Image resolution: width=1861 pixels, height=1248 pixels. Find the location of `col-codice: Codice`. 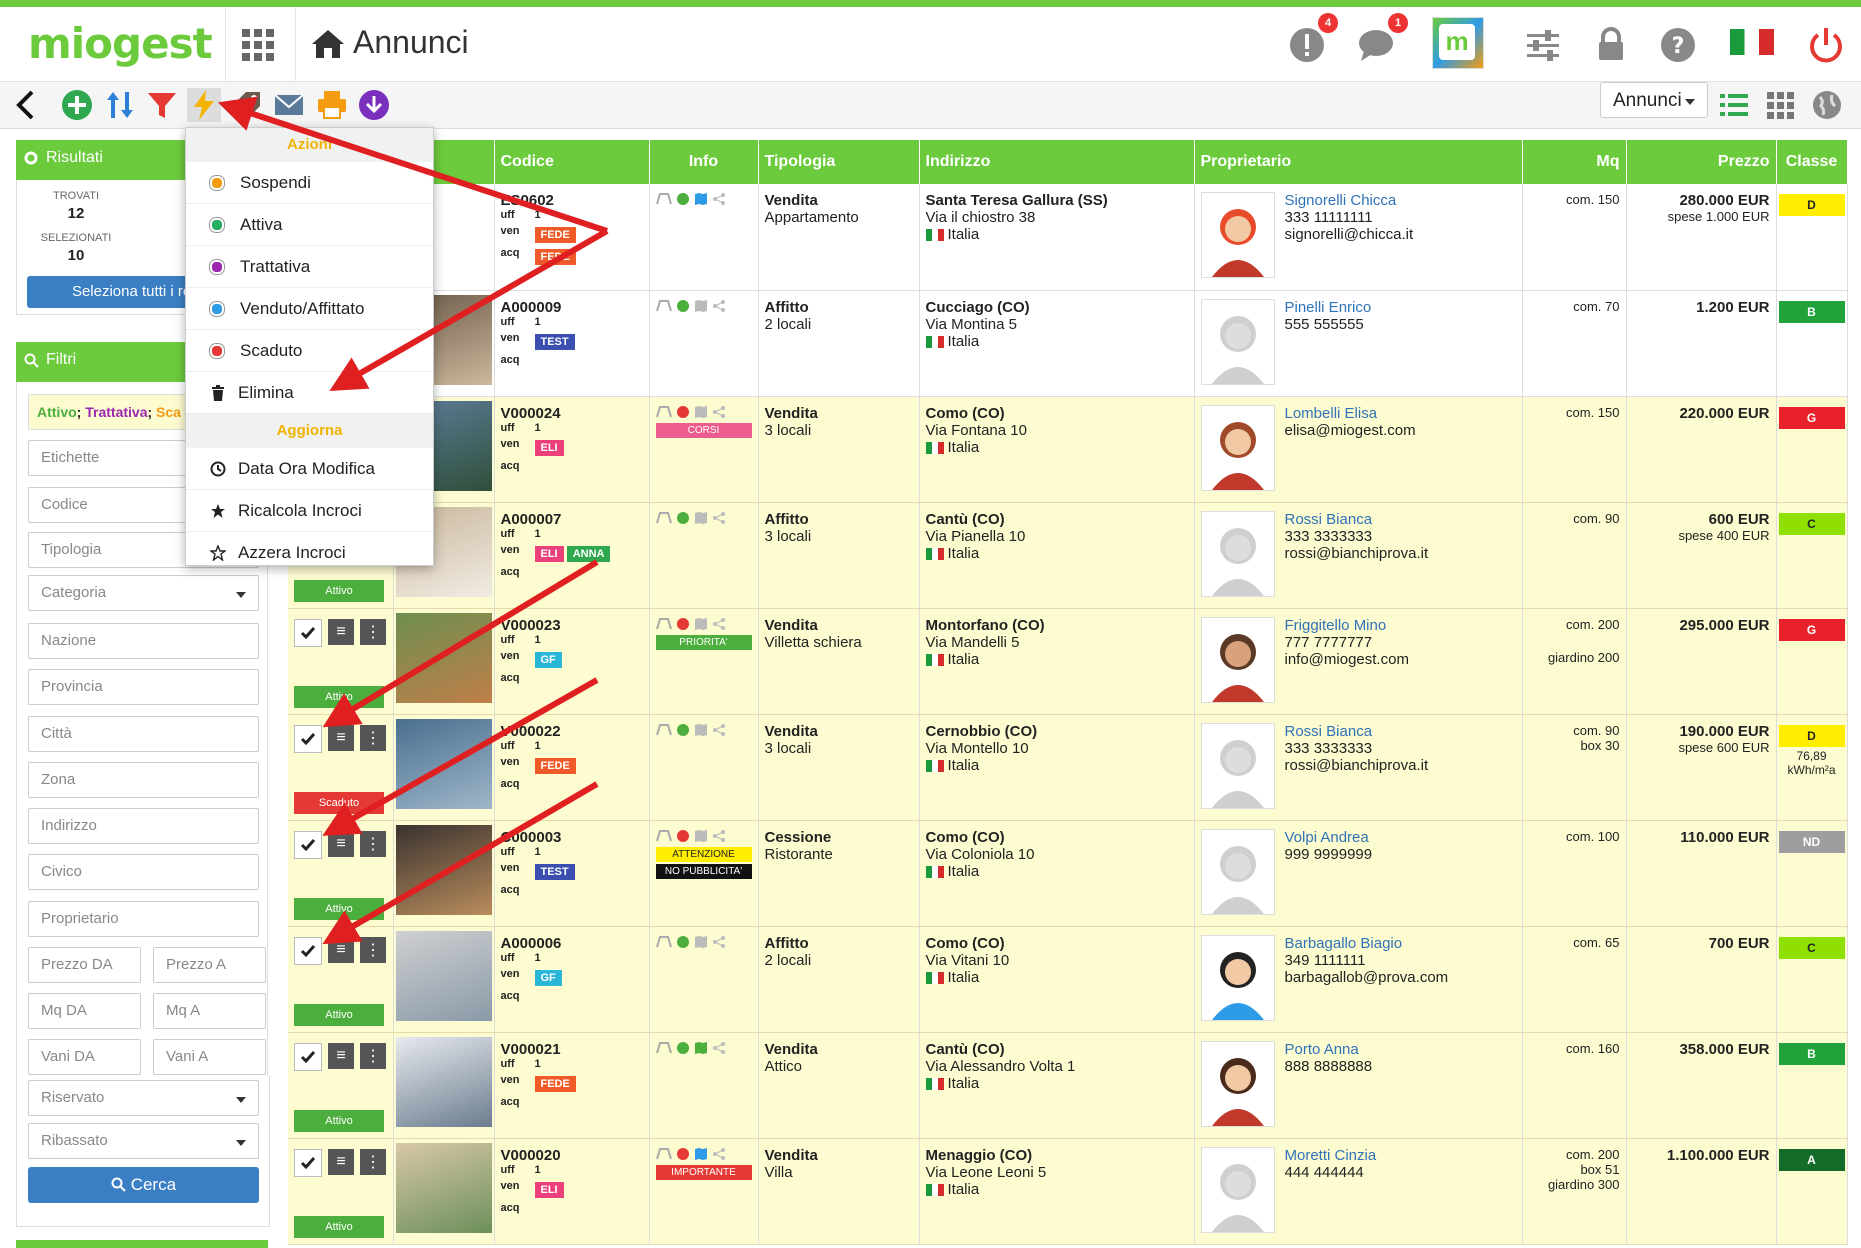

col-codice: Codice is located at coordinates (572, 162).